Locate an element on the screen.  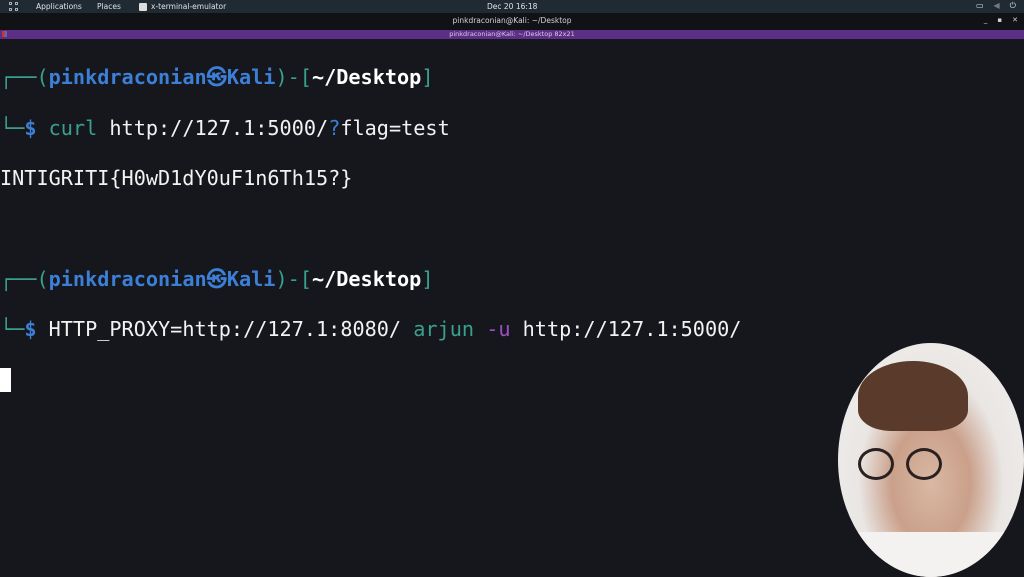
prompt-line-2: ┌──(pinkdraconian㉿Kali)-[~/Desktop] is located at coordinates (217, 278).